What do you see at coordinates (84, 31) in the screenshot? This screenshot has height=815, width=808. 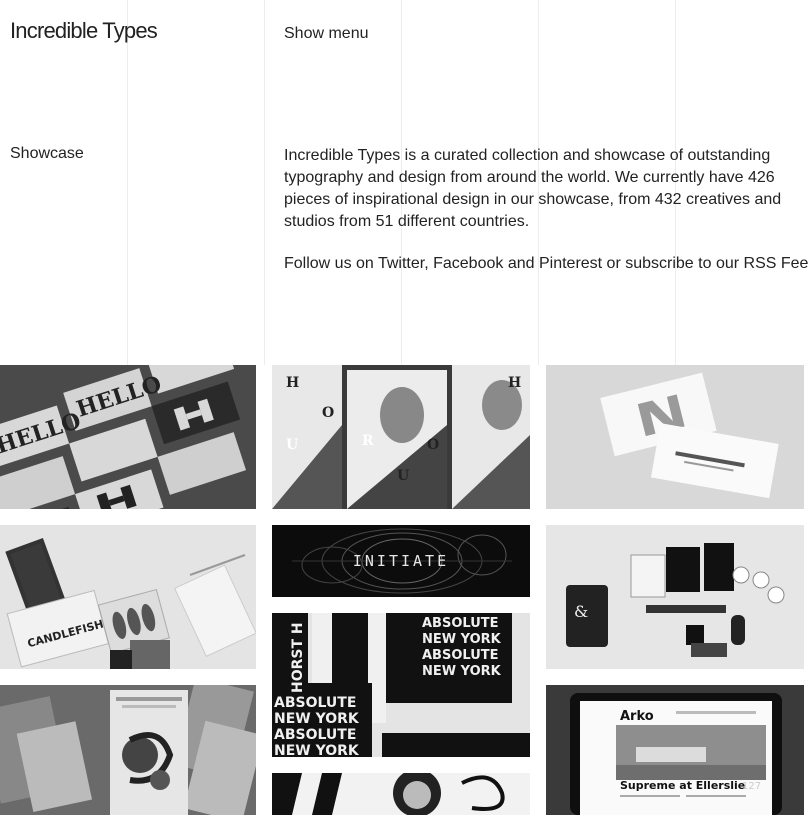 I see `site-title: Incredible Types` at bounding box center [84, 31].